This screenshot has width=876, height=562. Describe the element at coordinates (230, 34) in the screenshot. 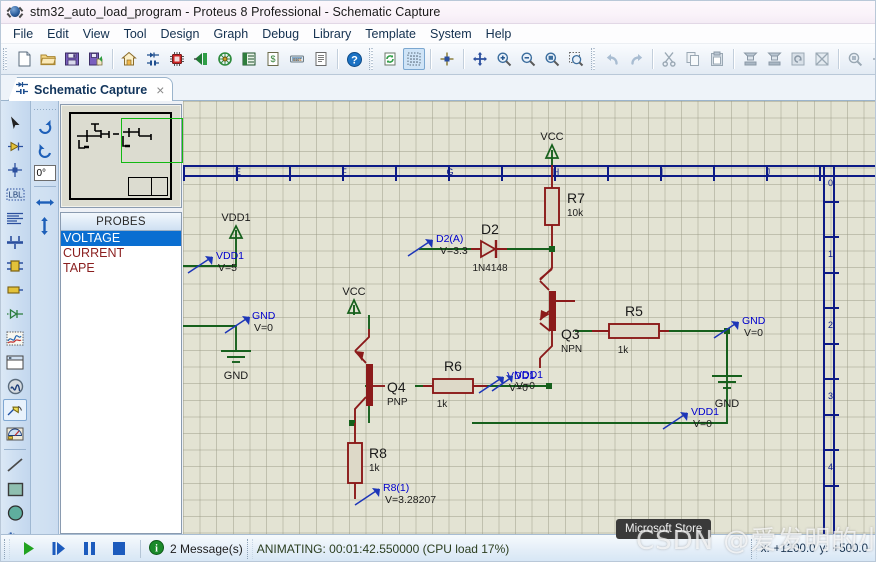

I see `menu-graph: Graph` at that location.